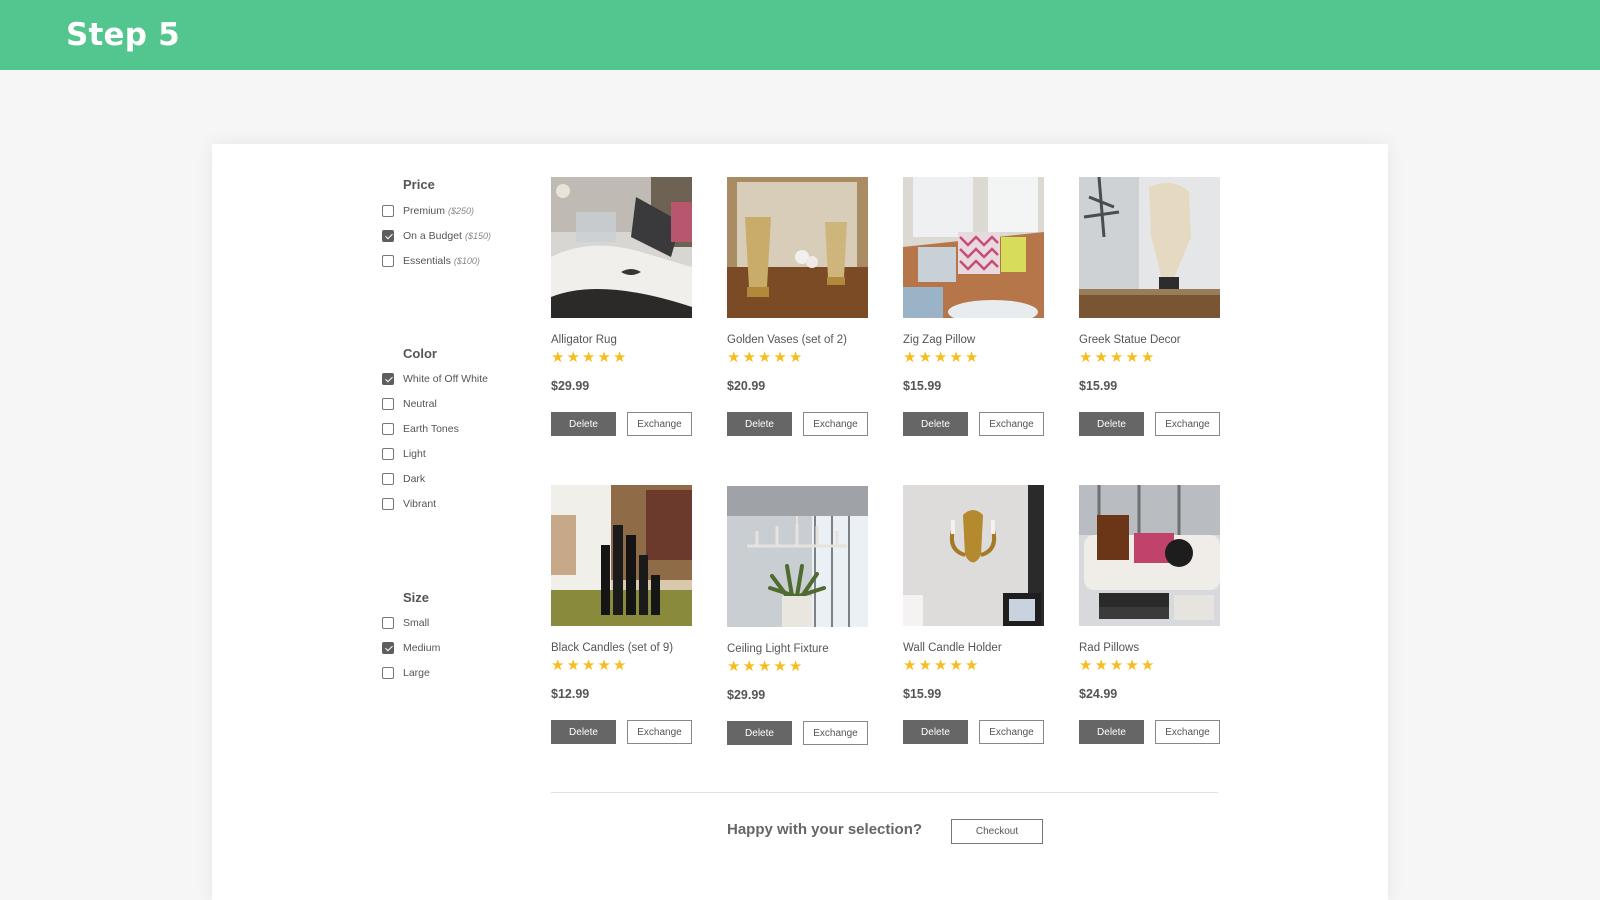  I want to click on product-price: $20.99, so click(746, 386).